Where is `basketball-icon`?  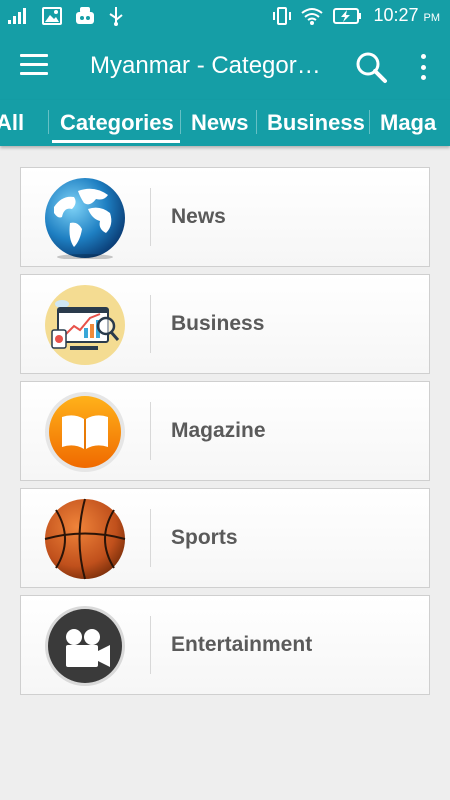
basketball-icon is located at coordinates (85, 539).